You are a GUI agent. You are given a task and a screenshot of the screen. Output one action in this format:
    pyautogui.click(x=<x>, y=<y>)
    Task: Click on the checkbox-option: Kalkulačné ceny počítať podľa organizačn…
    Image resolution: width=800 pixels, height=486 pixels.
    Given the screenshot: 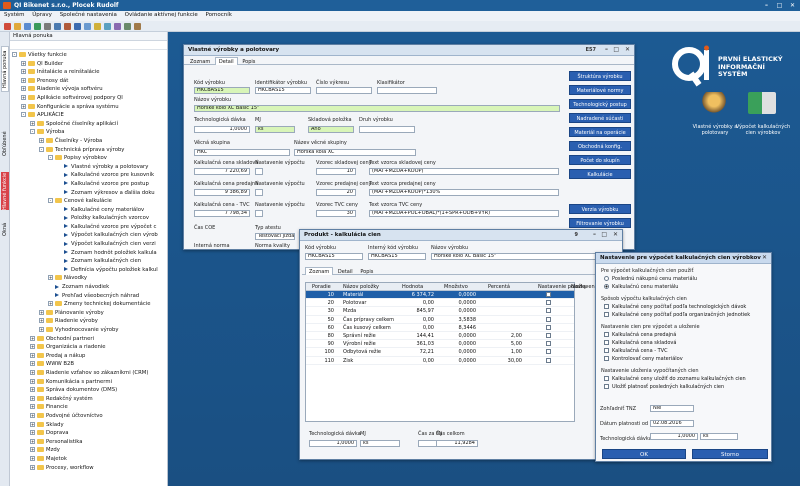 What is the action you would take?
    pyautogui.click(x=677, y=315)
    